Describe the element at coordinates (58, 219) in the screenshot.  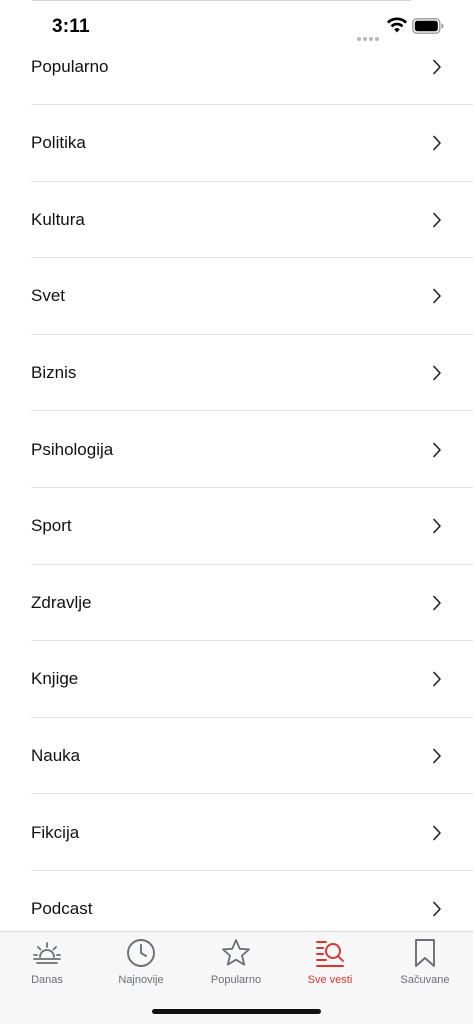
I see `category-label: Kultura` at that location.